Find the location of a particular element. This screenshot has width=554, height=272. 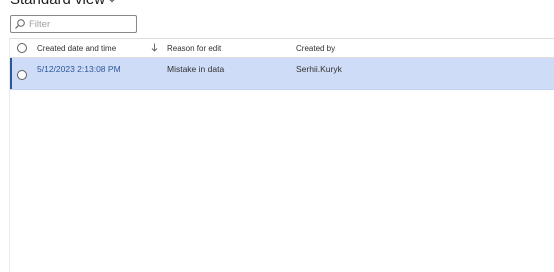

chevron-down-icon is located at coordinates (112, 1).